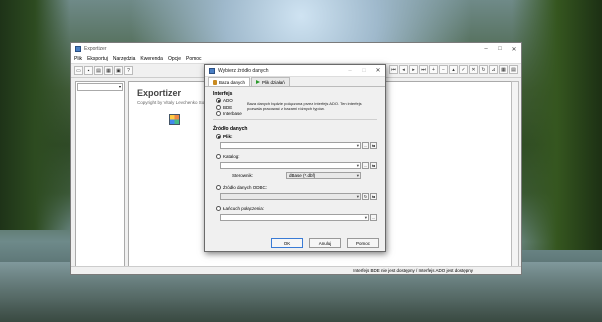  I want to click on help-button: Pomoc, so click(363, 243).